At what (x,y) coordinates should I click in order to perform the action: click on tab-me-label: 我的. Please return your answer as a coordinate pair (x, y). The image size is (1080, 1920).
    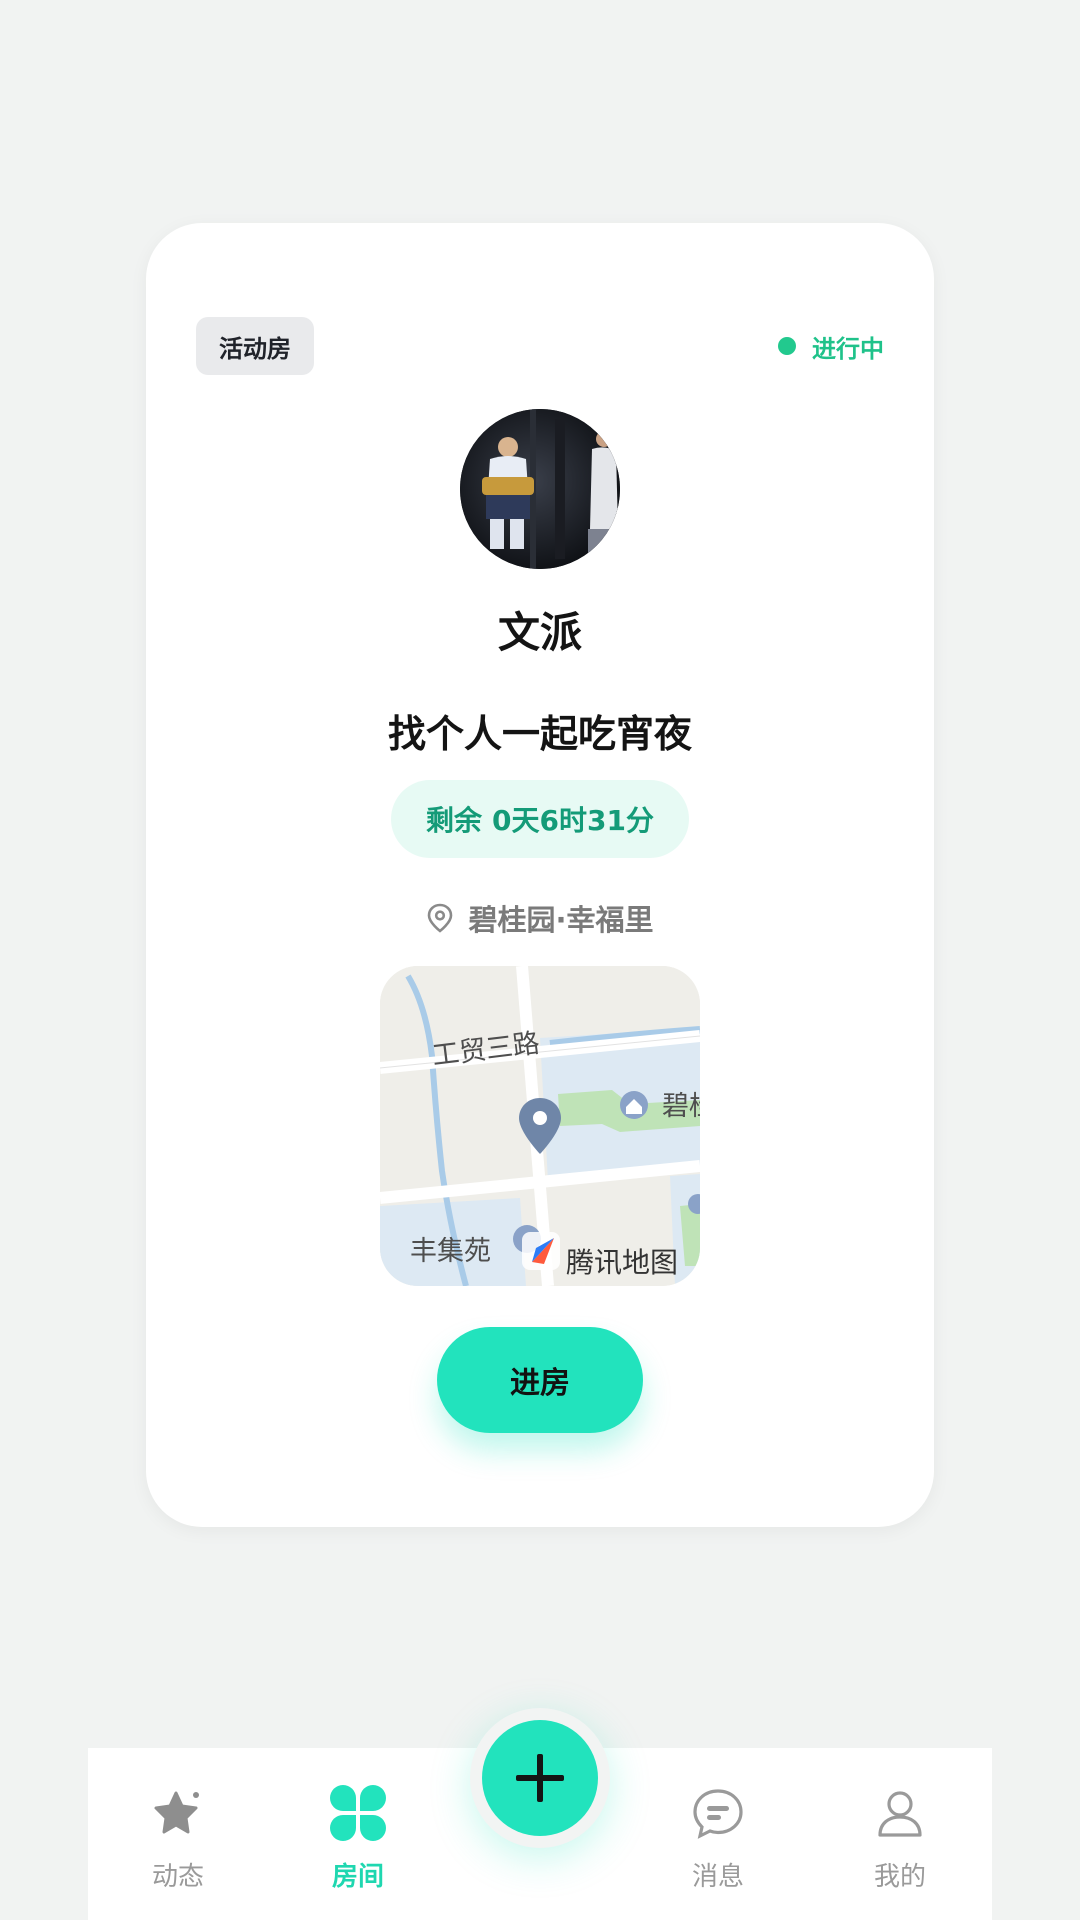
    Looking at the image, I should click on (899, 1877).